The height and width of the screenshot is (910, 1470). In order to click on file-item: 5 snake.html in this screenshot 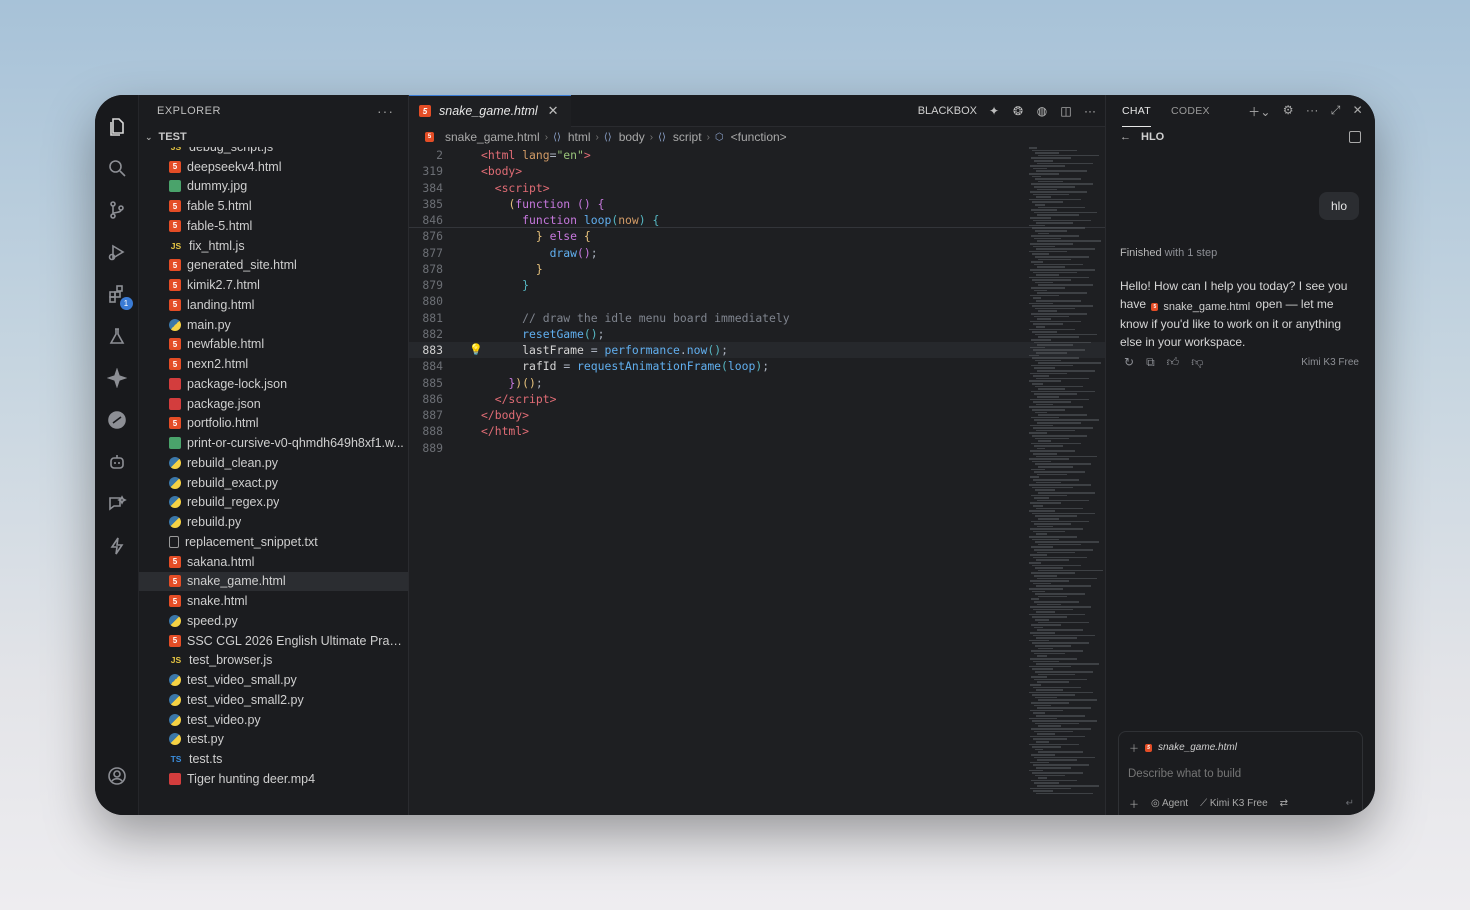, I will do `click(273, 601)`.